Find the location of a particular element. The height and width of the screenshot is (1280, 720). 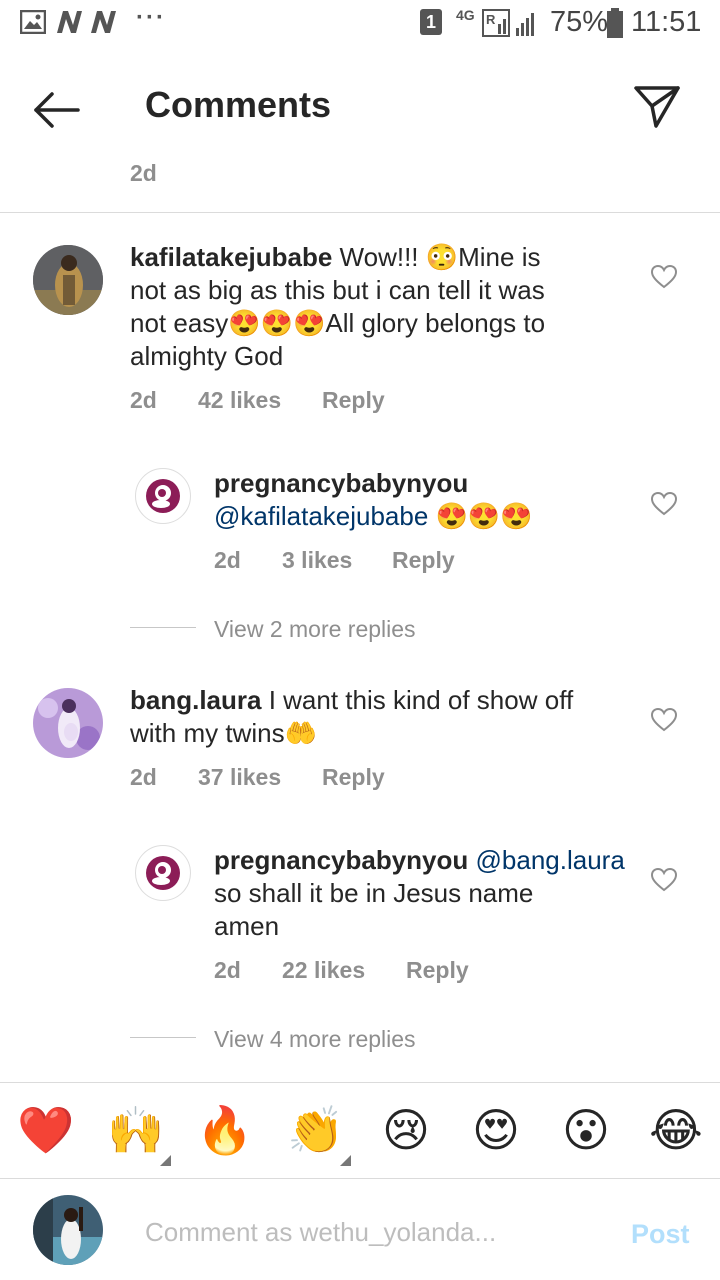

page-title: Comments is located at coordinates (238, 104).